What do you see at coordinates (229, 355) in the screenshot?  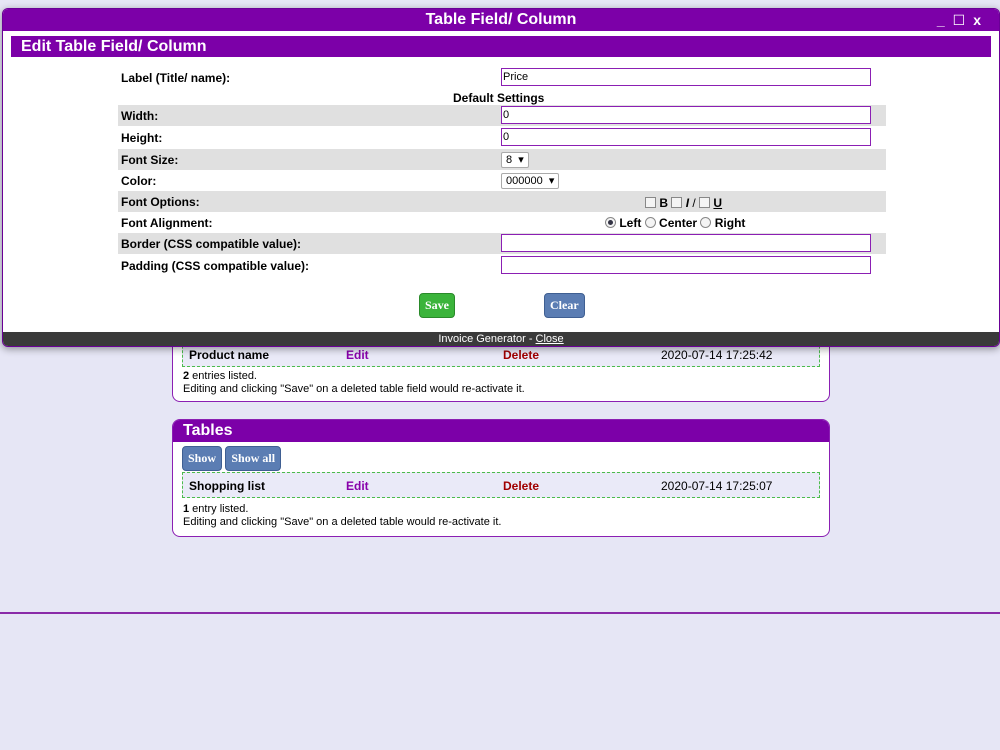 I see `field-name: Product name` at bounding box center [229, 355].